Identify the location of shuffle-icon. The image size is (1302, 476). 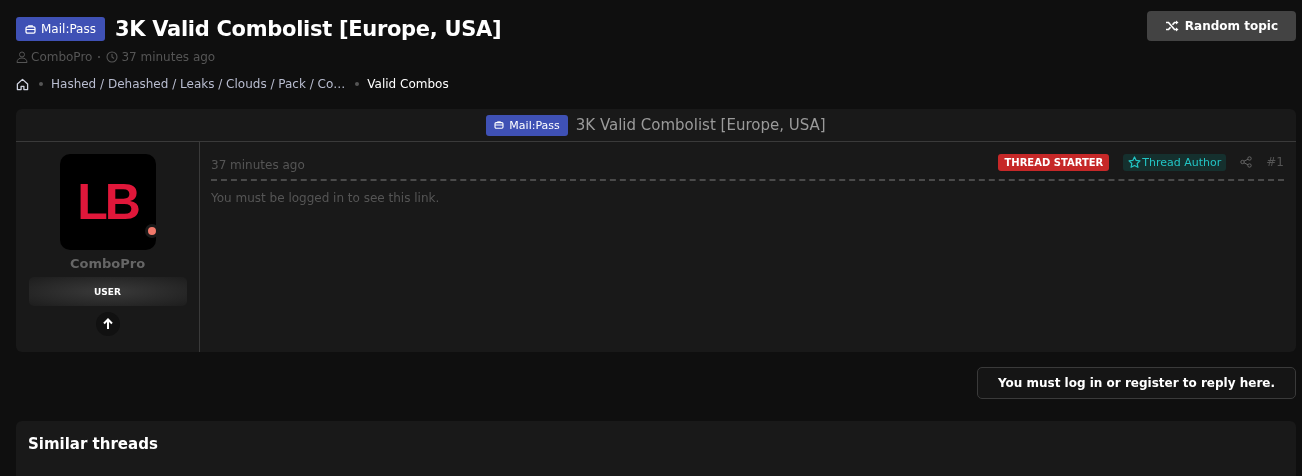
(1171, 26).